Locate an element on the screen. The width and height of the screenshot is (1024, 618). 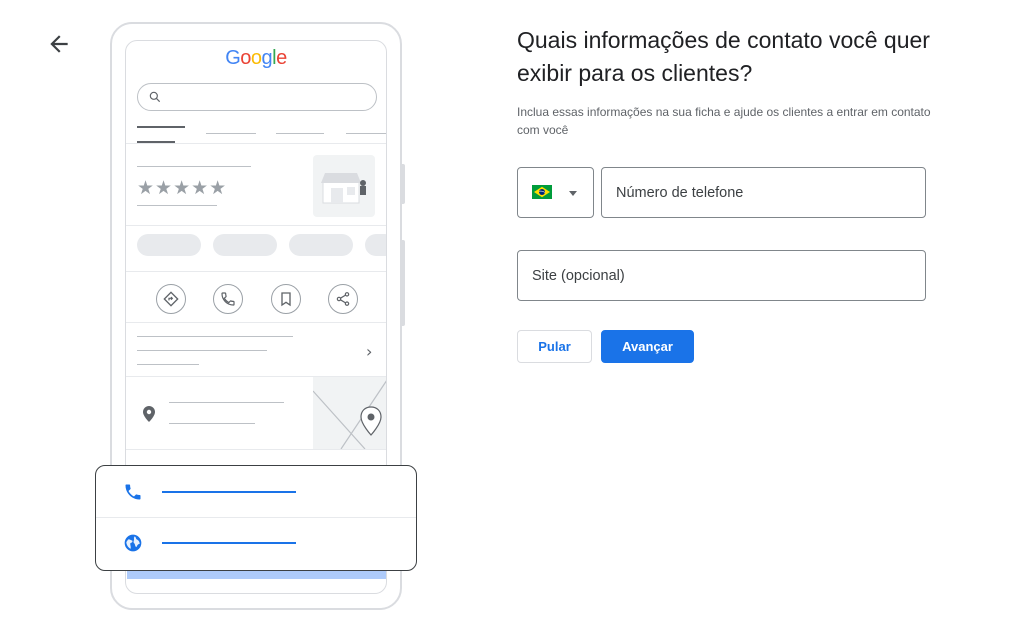
google-logo: Google is located at coordinates (256, 58).